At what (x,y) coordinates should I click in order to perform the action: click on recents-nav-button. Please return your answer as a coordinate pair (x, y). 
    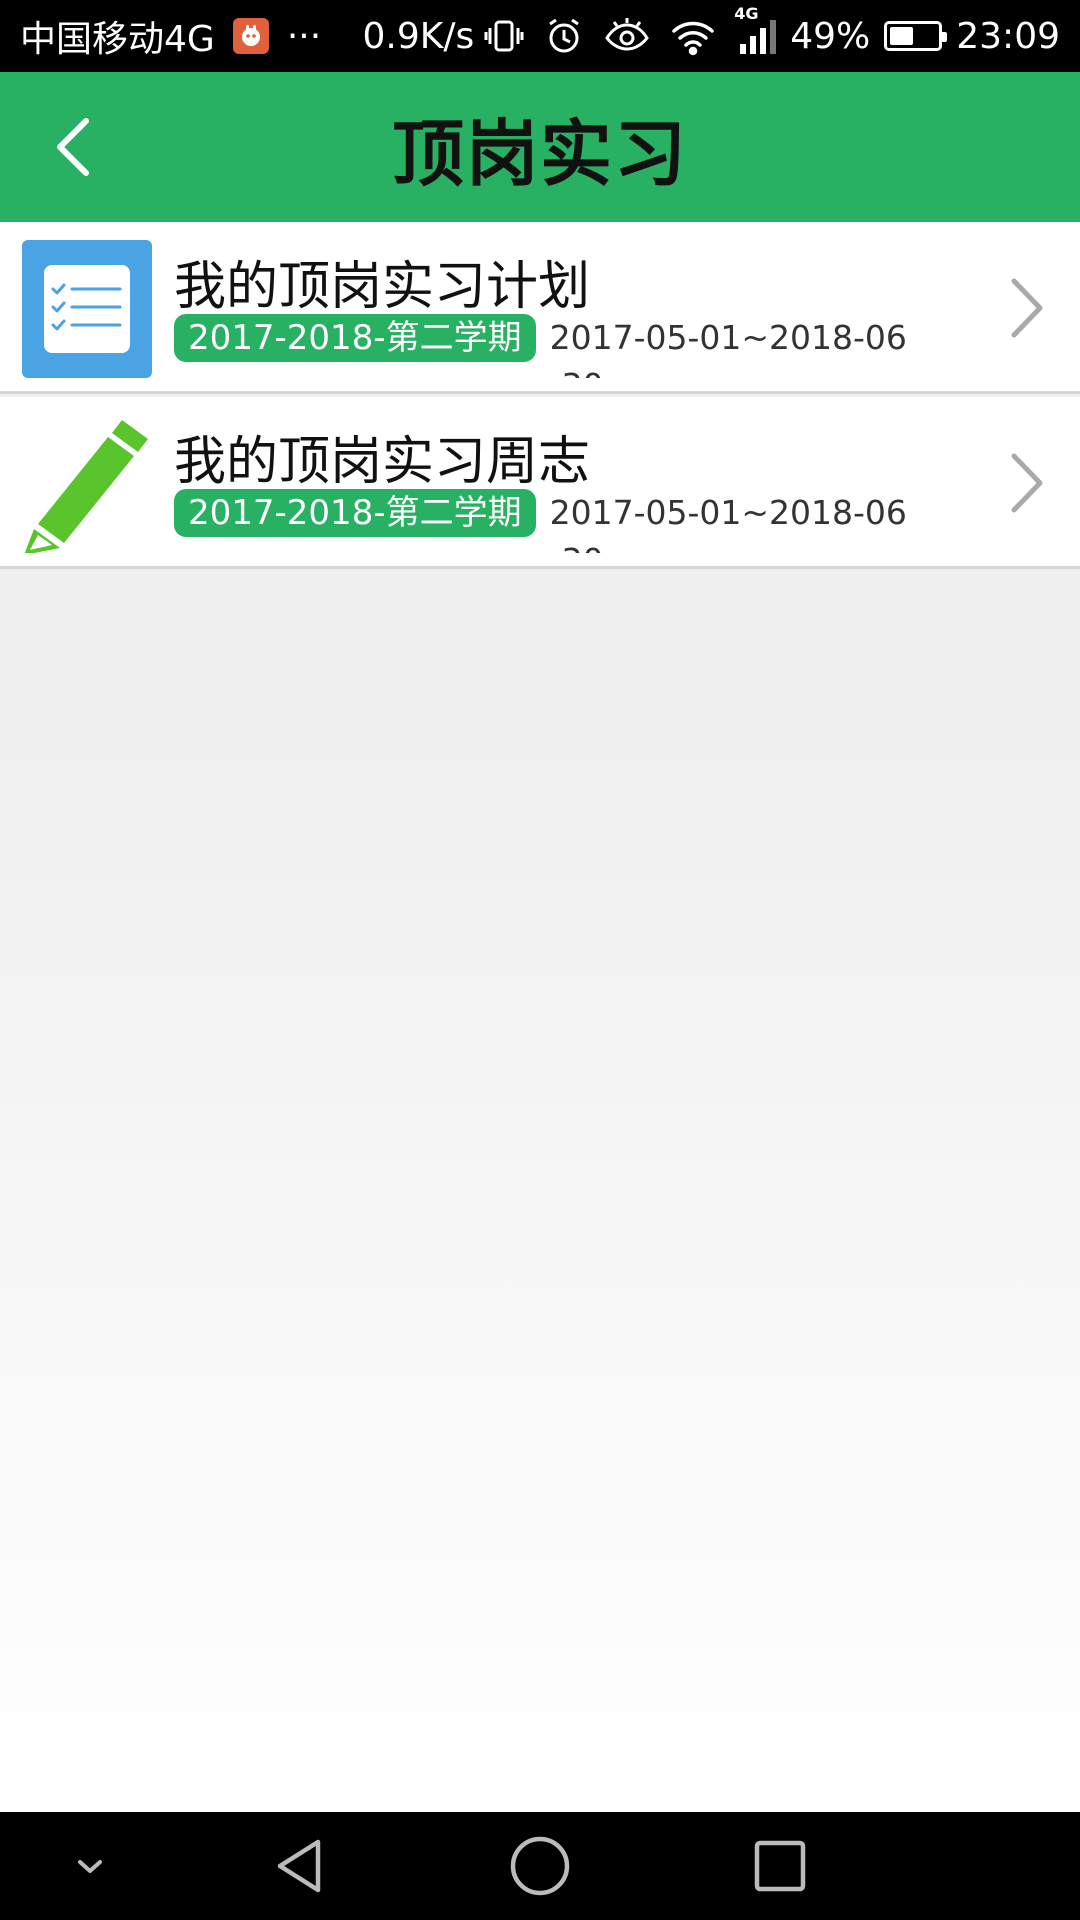
    Looking at the image, I should click on (780, 1866).